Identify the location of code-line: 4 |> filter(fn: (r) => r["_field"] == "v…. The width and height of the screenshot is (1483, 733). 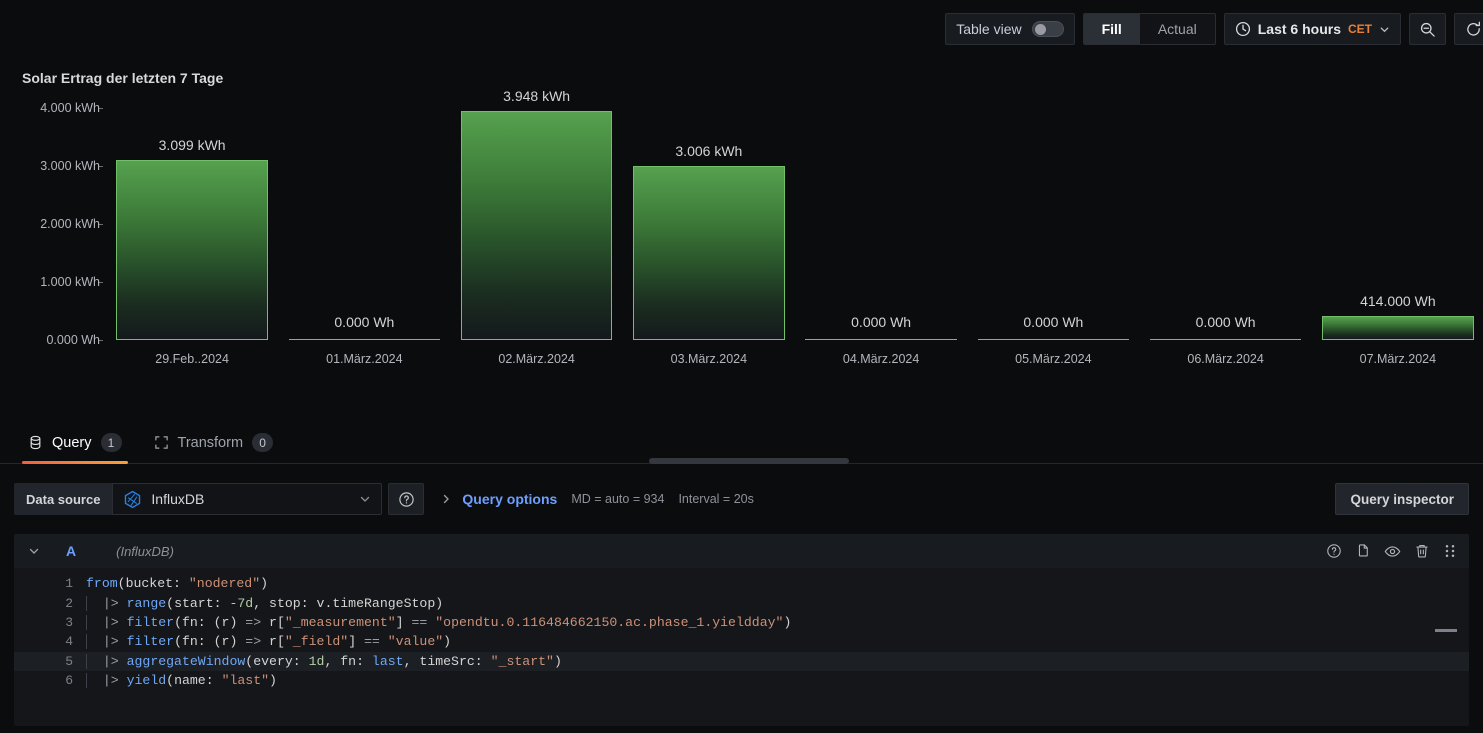
(741, 641).